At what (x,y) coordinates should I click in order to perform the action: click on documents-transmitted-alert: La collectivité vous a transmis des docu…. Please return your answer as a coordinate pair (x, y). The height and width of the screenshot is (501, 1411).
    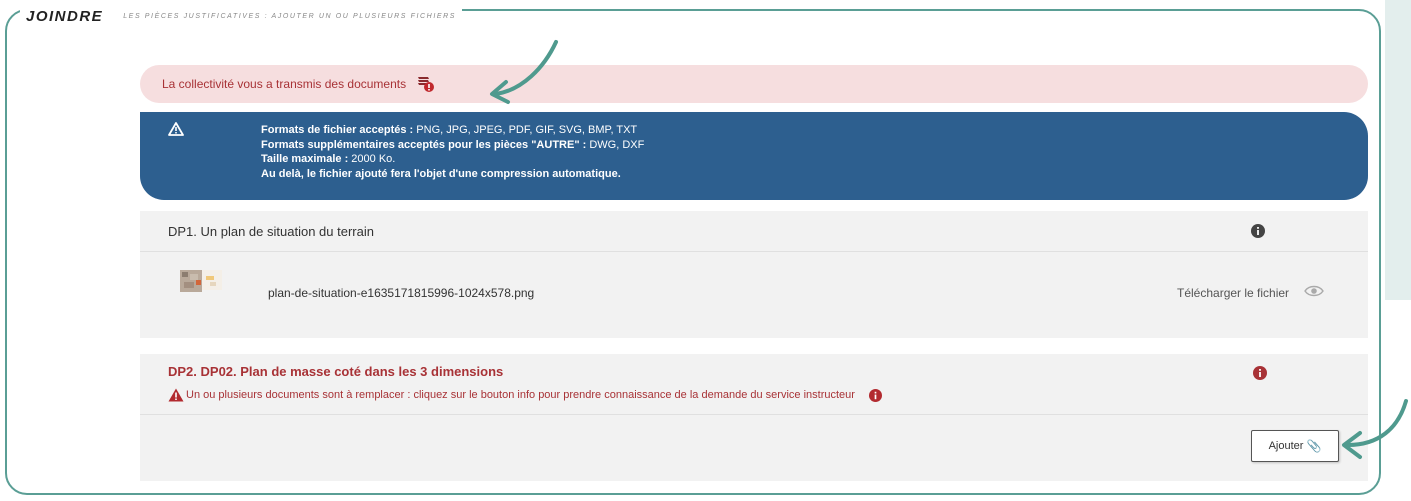
    Looking at the image, I should click on (754, 84).